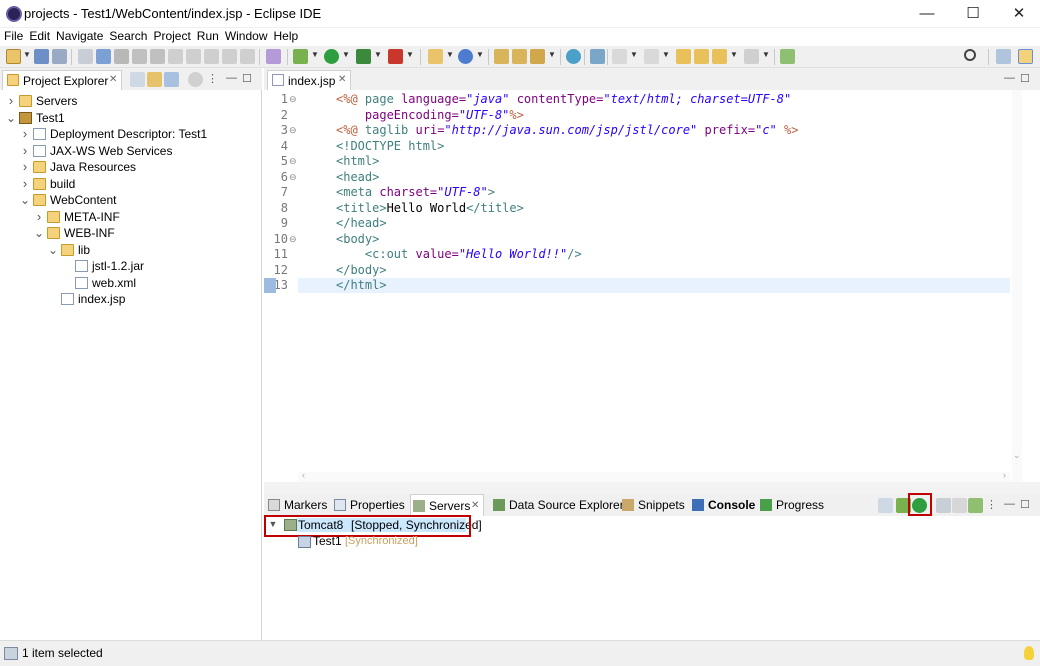  What do you see at coordinates (247, 56) in the screenshot?
I see `drop-to-frame-icon` at bounding box center [247, 56].